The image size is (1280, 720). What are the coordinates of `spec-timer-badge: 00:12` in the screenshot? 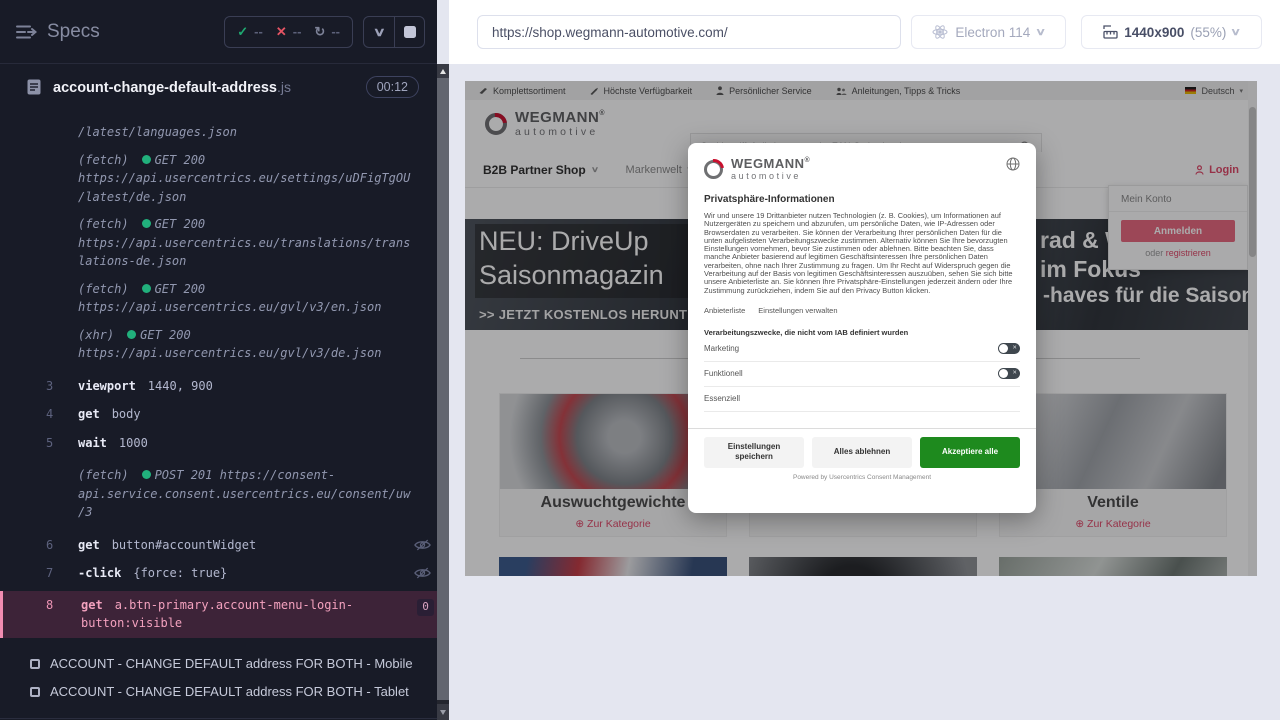 It's located at (392, 87).